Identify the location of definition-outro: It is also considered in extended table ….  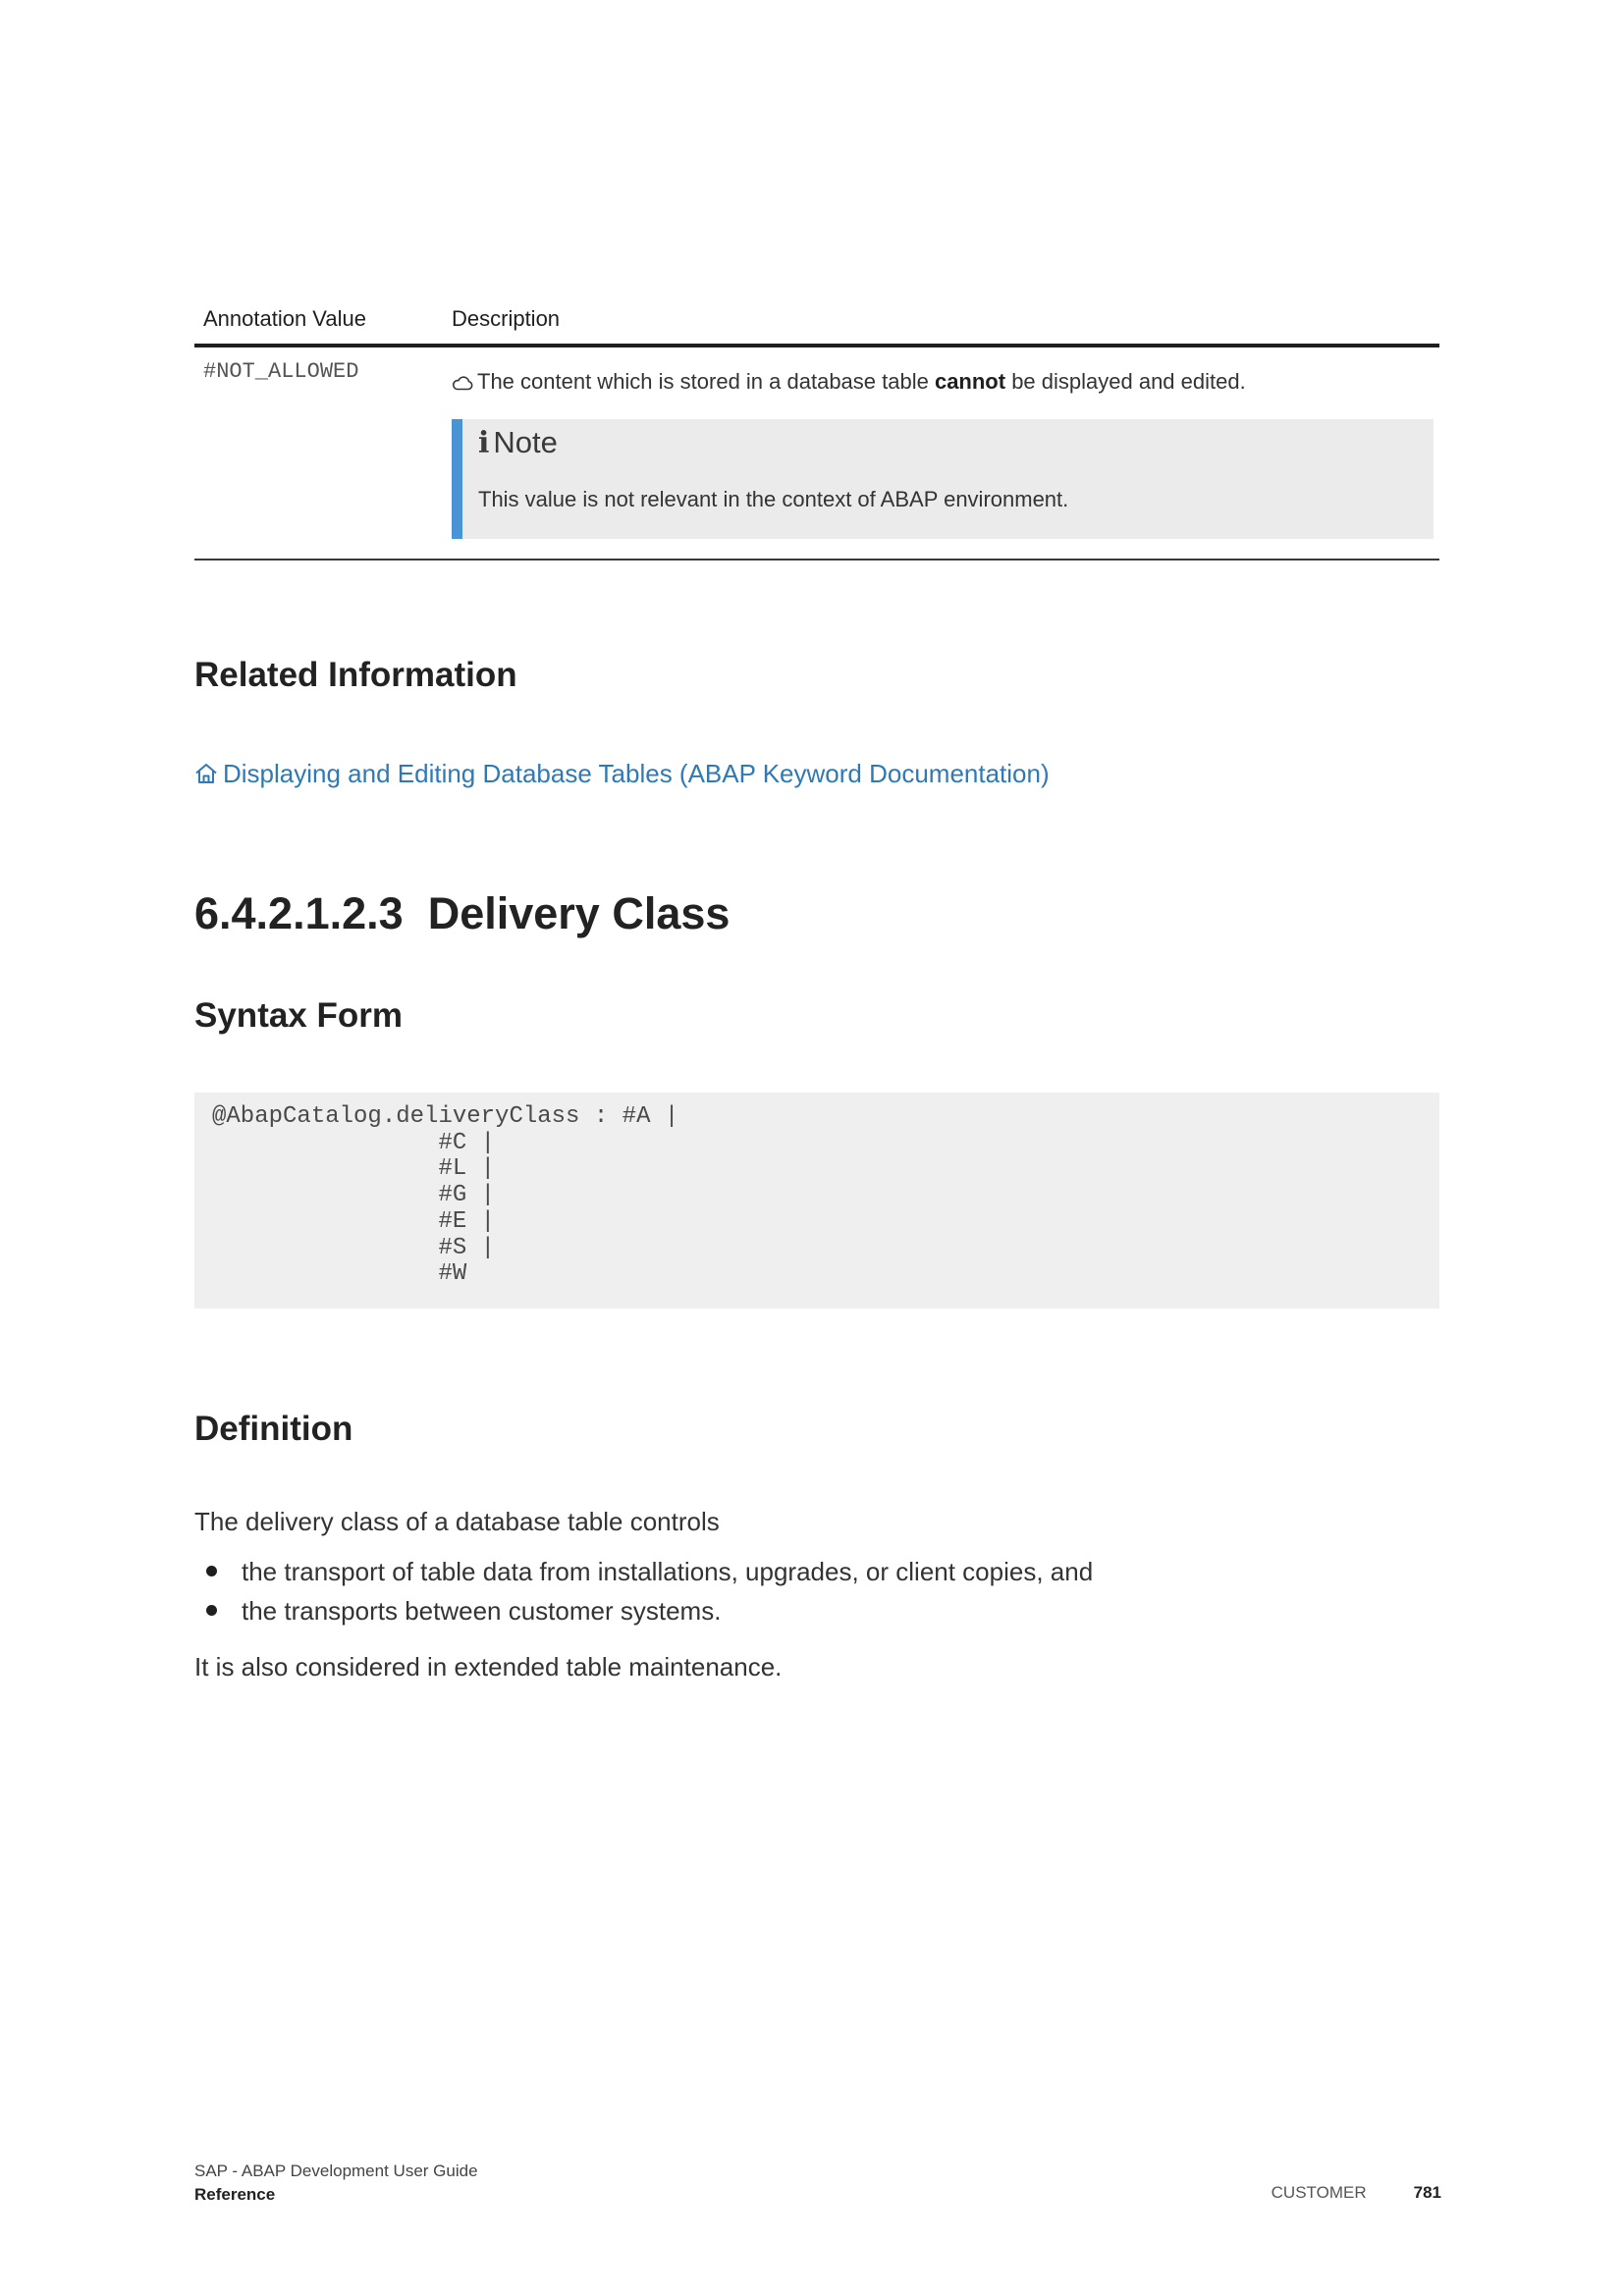
(488, 1667).